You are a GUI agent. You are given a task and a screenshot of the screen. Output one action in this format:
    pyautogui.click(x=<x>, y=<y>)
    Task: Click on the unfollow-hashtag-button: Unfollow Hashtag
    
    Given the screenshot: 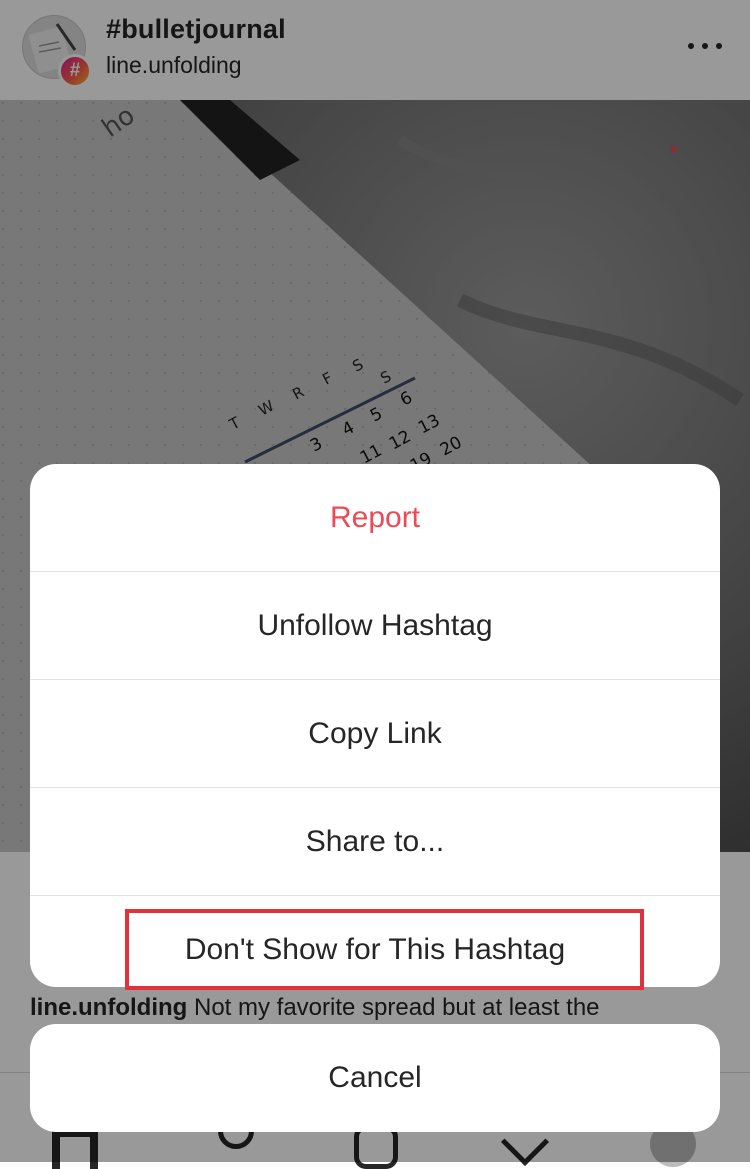 What is the action you would take?
    pyautogui.click(x=375, y=626)
    